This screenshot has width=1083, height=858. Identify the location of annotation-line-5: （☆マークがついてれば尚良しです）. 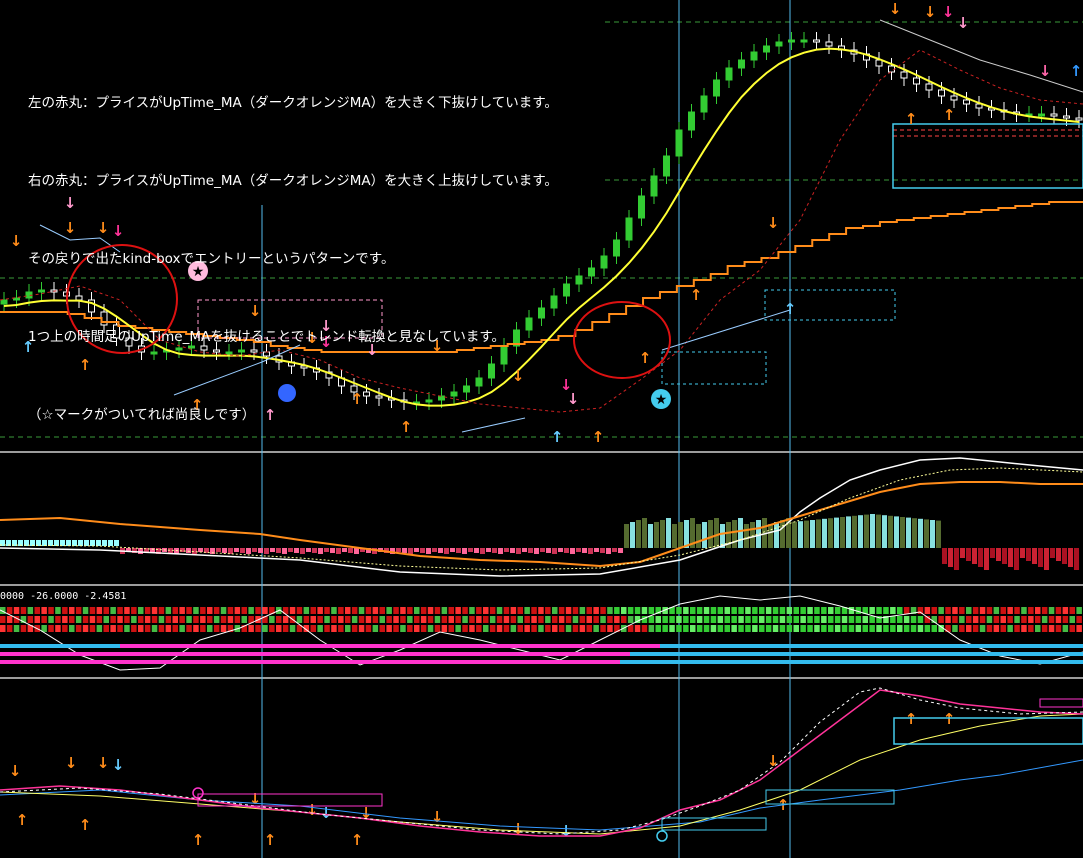
(142, 415).